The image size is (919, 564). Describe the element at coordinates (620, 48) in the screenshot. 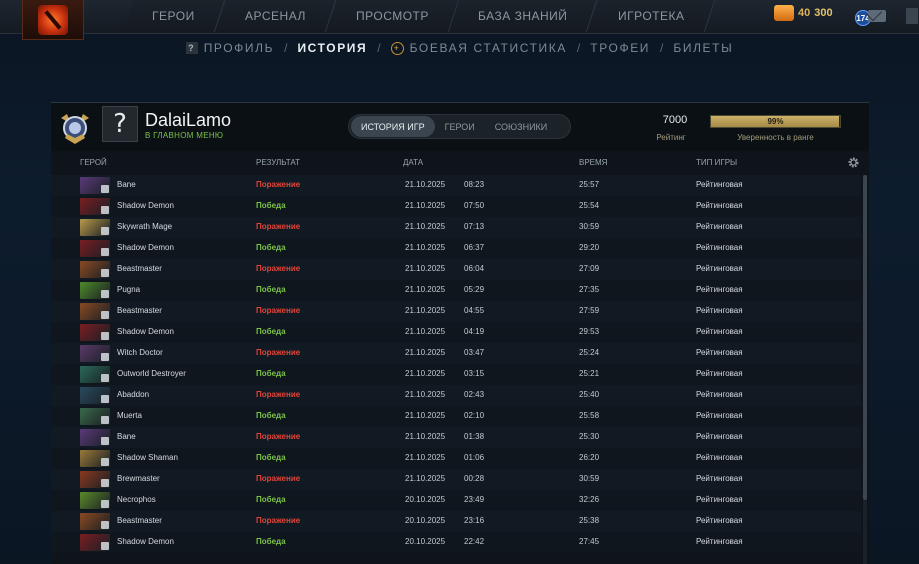

I see `subnav-trophies: ТРОФЕИ` at that location.